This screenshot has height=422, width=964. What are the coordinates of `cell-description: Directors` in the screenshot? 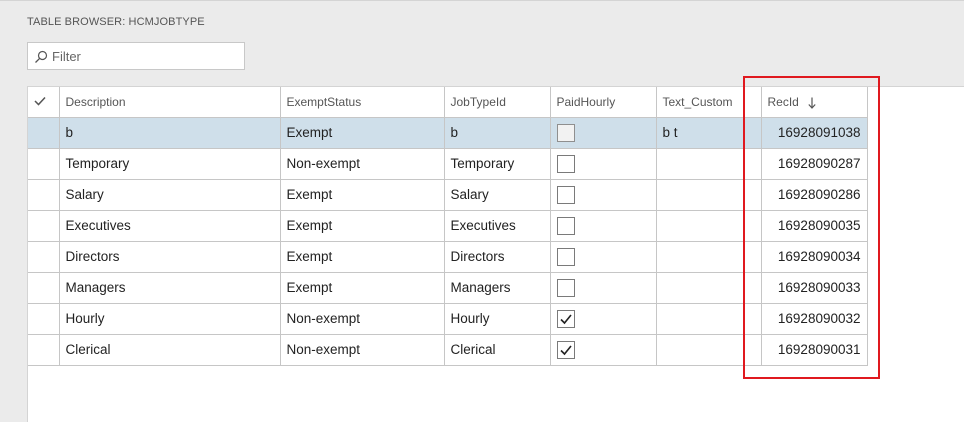 It's located at (169, 256).